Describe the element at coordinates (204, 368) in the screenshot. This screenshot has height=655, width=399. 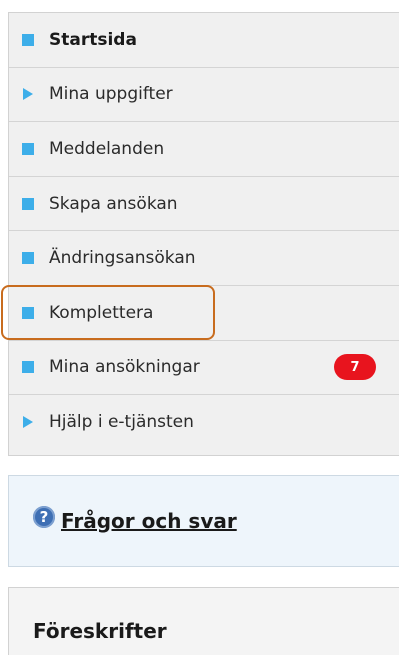
I see `nav-item-mina-ansokningar: Mina ansökningar 7` at that location.